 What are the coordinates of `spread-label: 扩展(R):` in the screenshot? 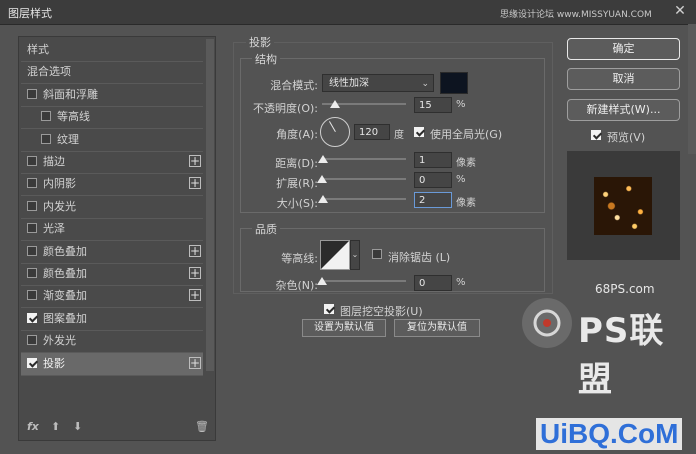 It's located at (297, 183).